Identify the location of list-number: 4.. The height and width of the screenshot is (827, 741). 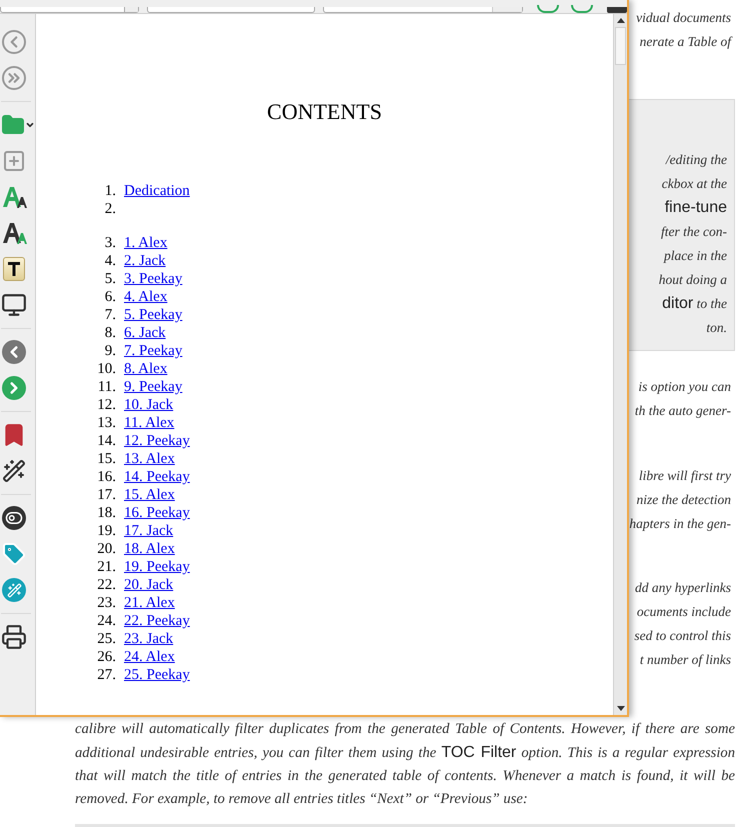
(110, 261).